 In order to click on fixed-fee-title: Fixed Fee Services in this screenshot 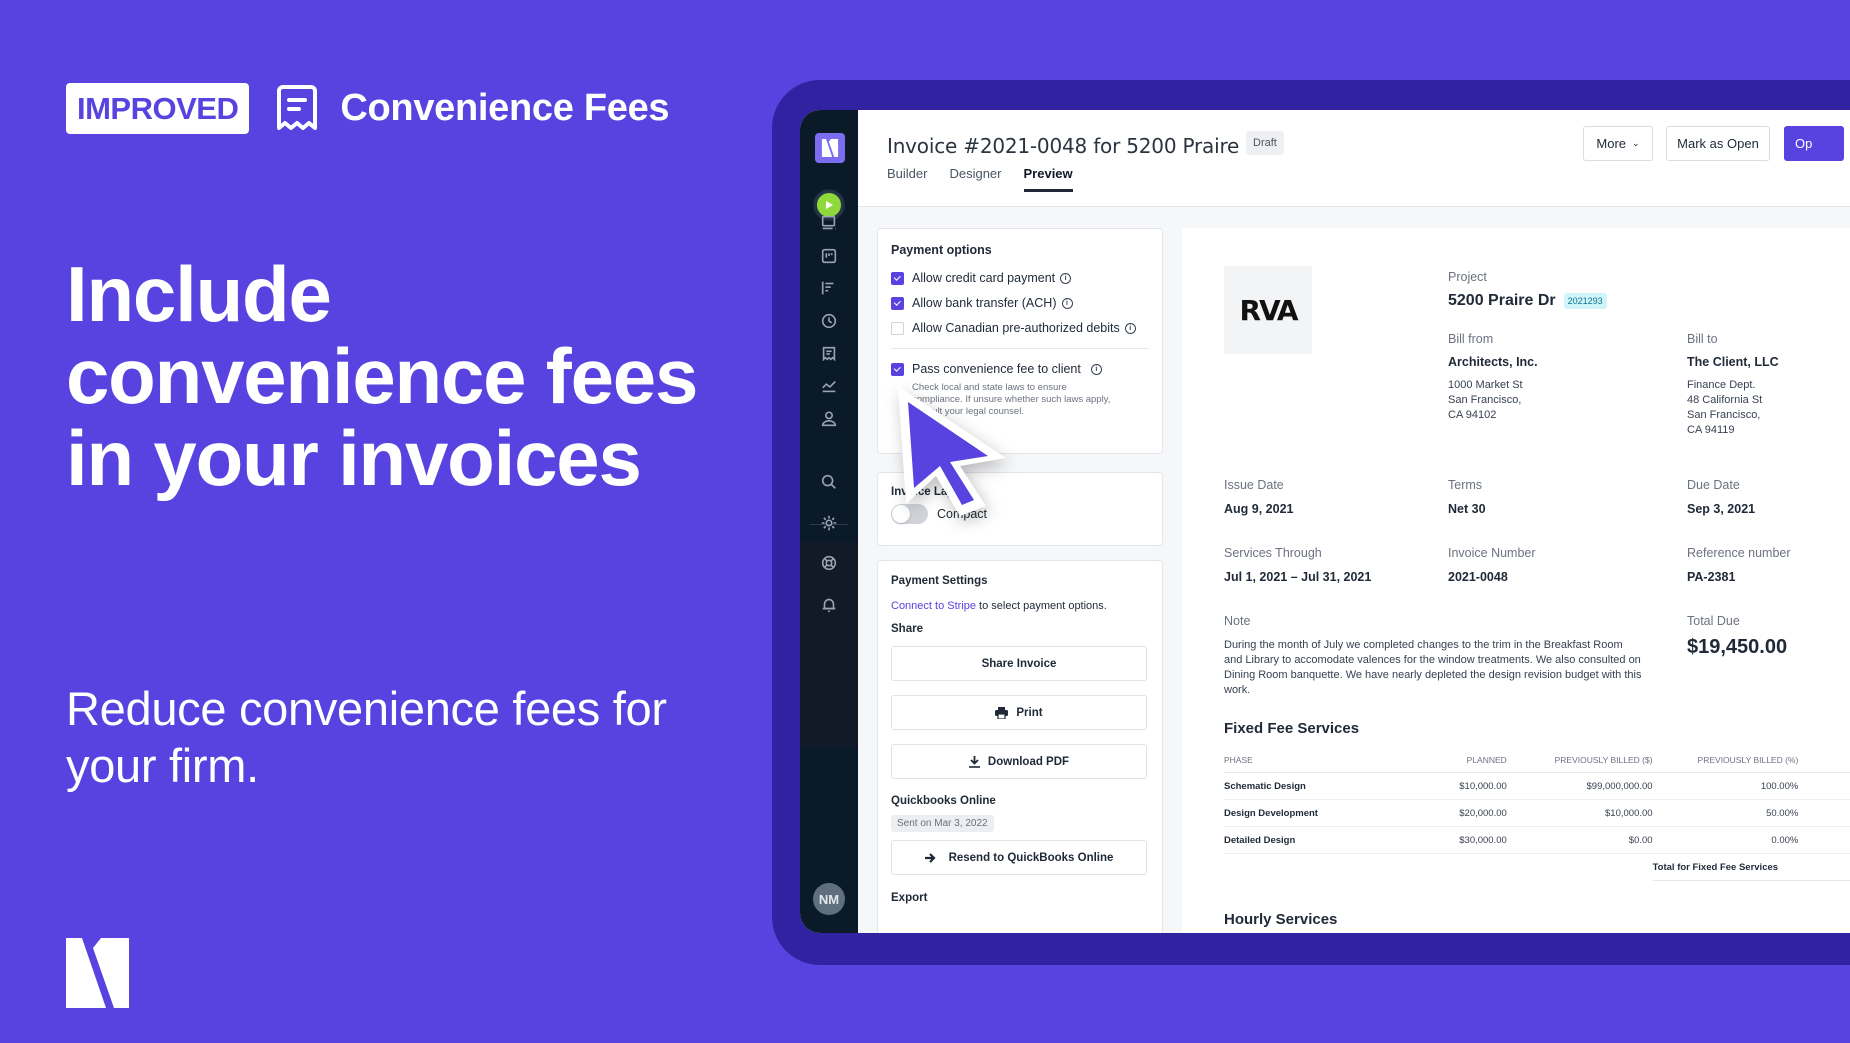, I will do `click(1292, 728)`.